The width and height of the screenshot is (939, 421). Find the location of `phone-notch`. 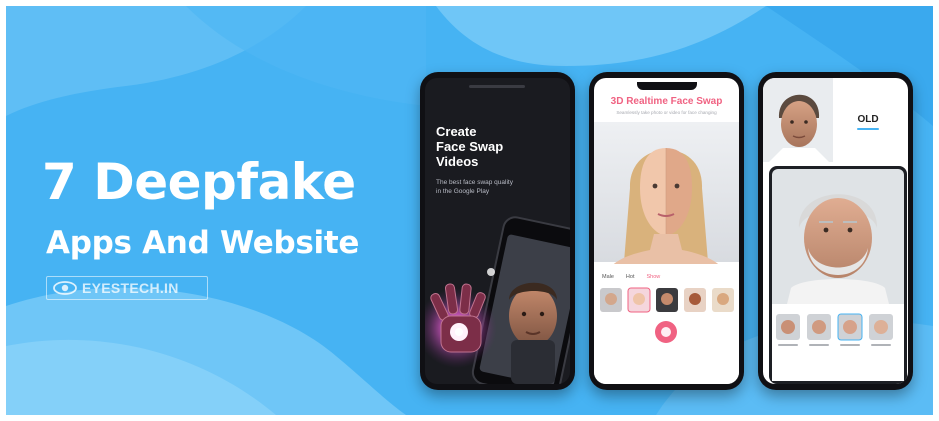

phone-notch is located at coordinates (666, 86).